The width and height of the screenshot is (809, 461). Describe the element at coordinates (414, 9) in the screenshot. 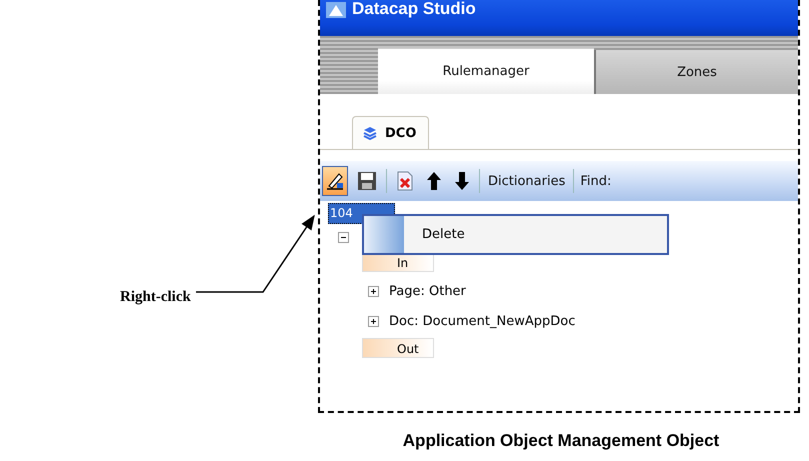

I see `window-title: Datacap Studio` at that location.